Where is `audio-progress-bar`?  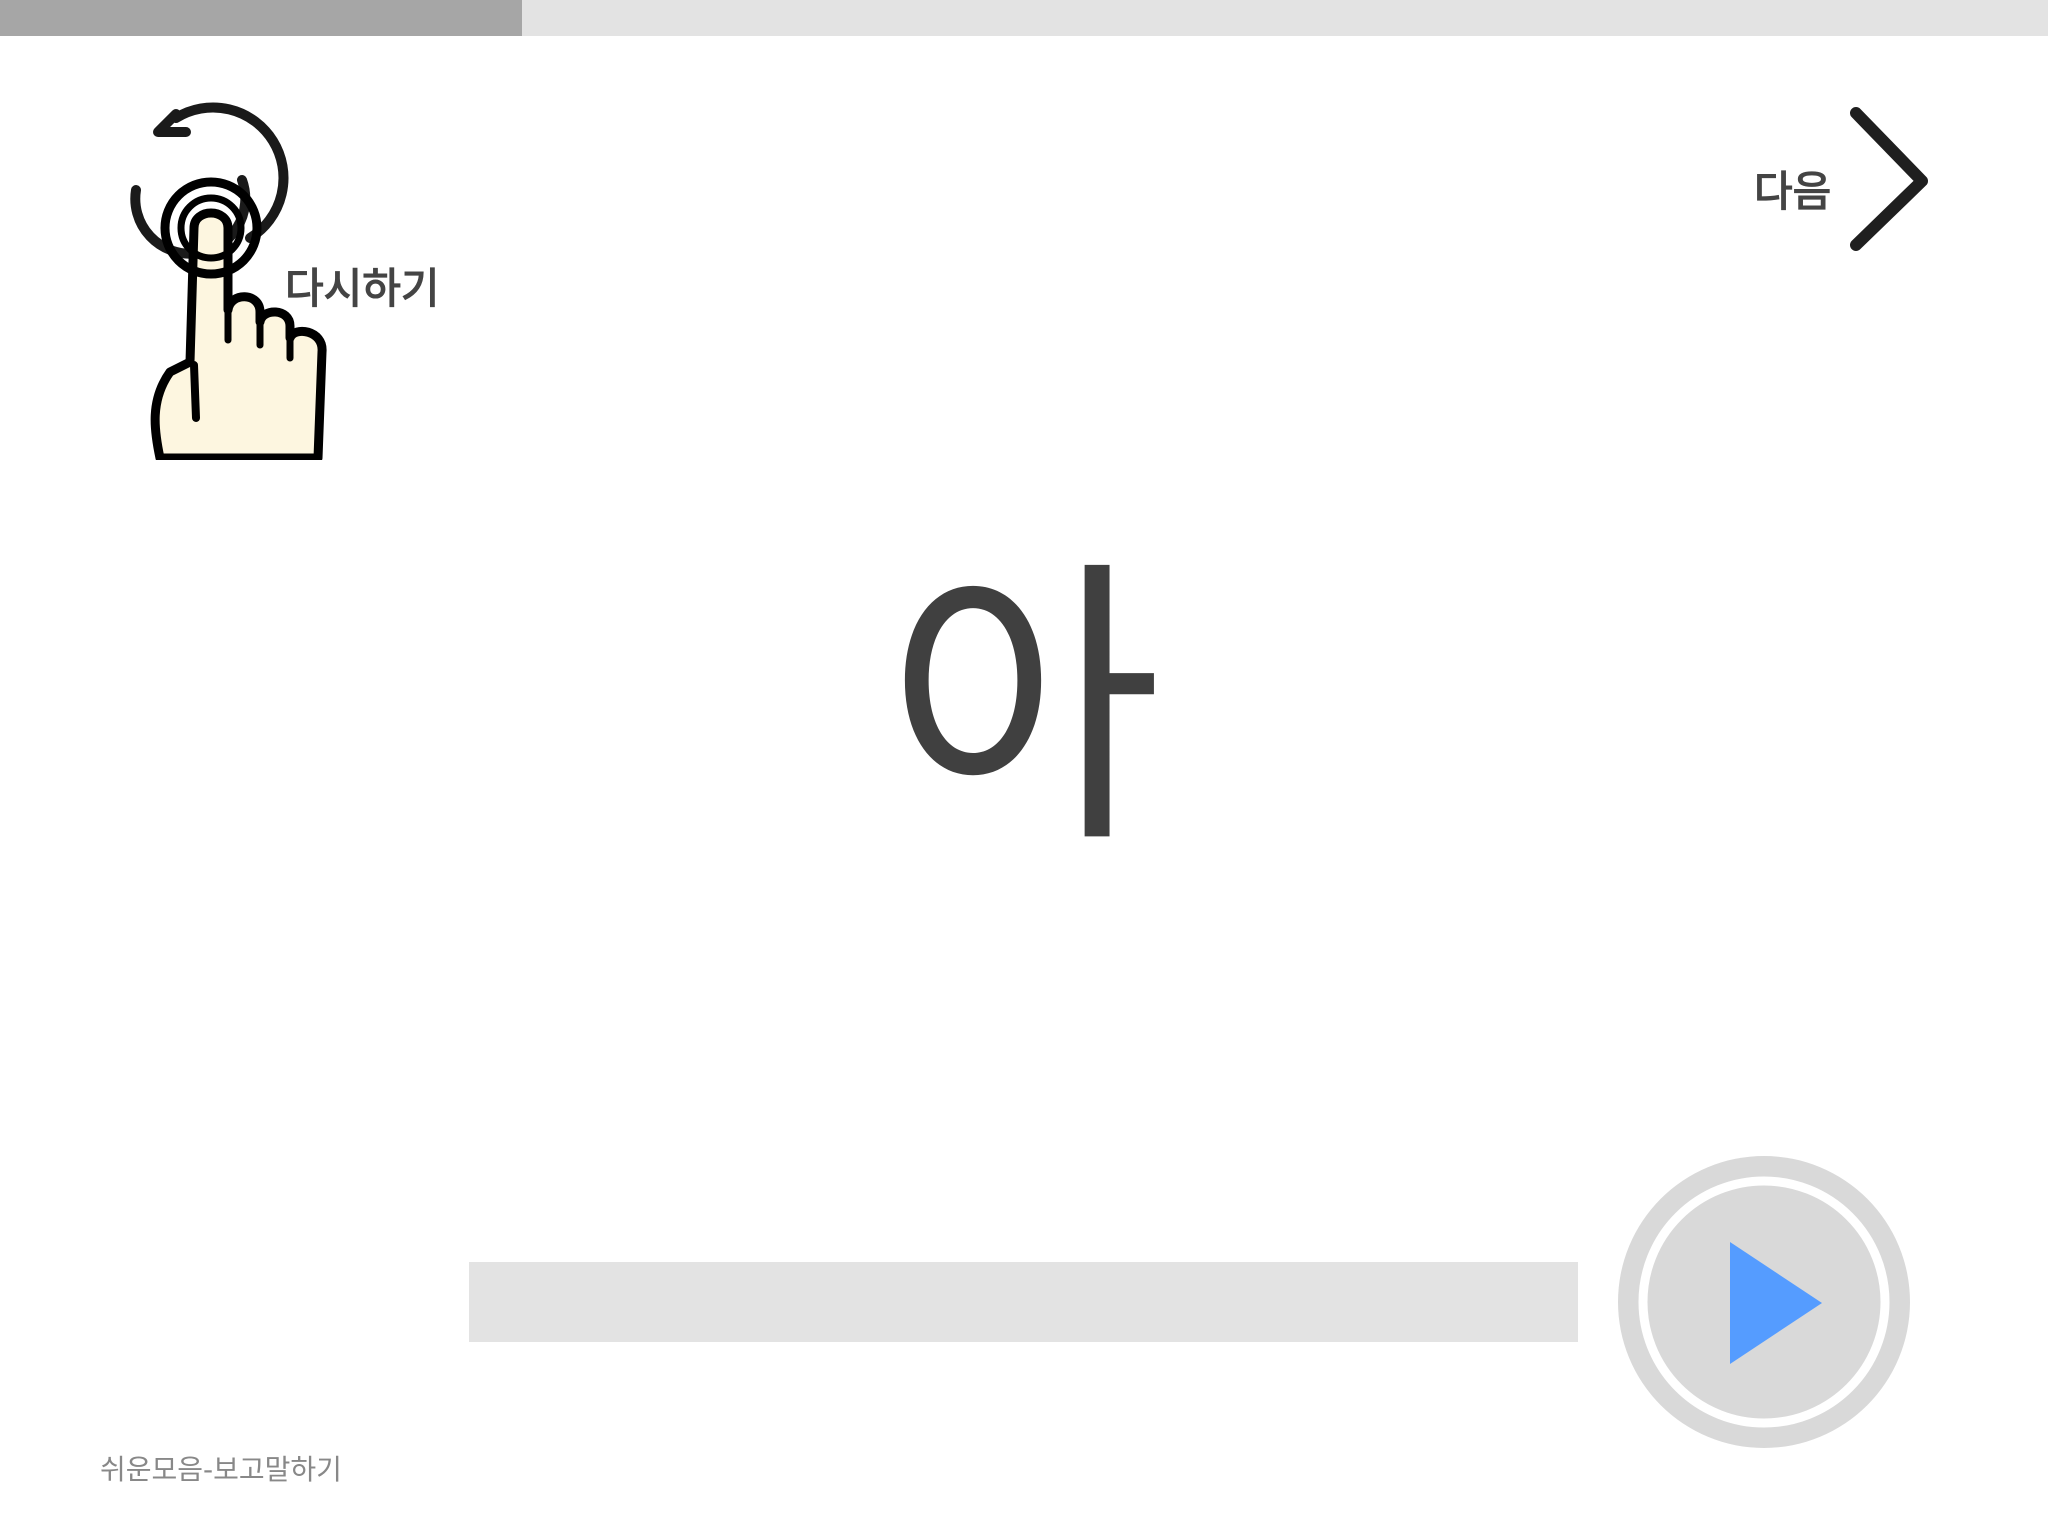
audio-progress-bar is located at coordinates (1023, 1302).